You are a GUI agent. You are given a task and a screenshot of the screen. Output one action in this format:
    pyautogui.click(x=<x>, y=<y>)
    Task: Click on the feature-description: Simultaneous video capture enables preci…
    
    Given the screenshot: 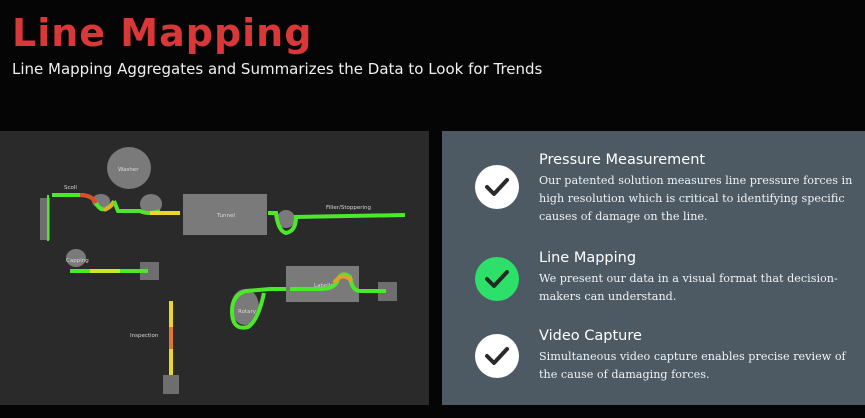 What is the action you would take?
    pyautogui.click(x=692, y=365)
    